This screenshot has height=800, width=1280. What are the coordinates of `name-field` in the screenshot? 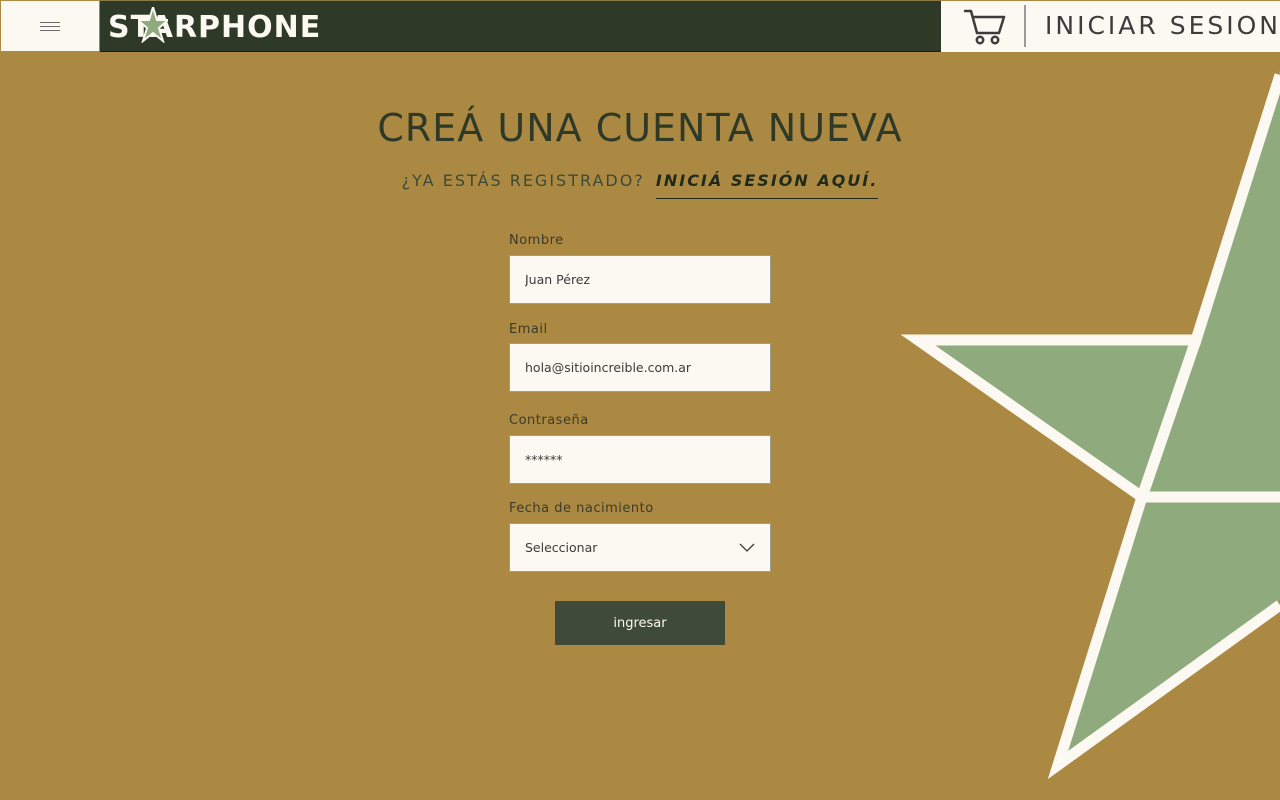 It's located at (640, 279).